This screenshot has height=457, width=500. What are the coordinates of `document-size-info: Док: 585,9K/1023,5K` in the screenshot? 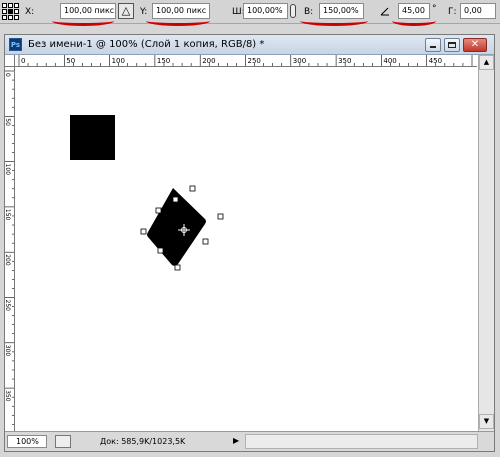 It's located at (143, 441).